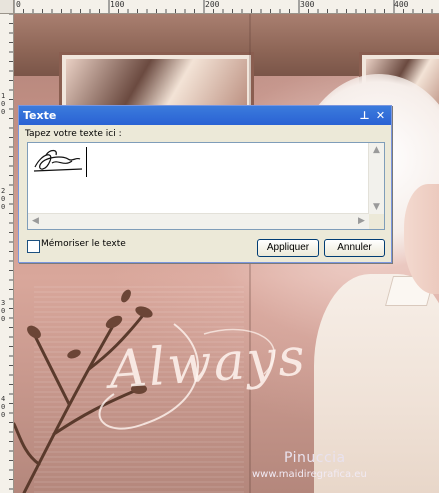 Image resolution: width=439 pixels, height=493 pixels. Describe the element at coordinates (117, 4) in the screenshot. I see `ruler-label-100: 100` at that location.